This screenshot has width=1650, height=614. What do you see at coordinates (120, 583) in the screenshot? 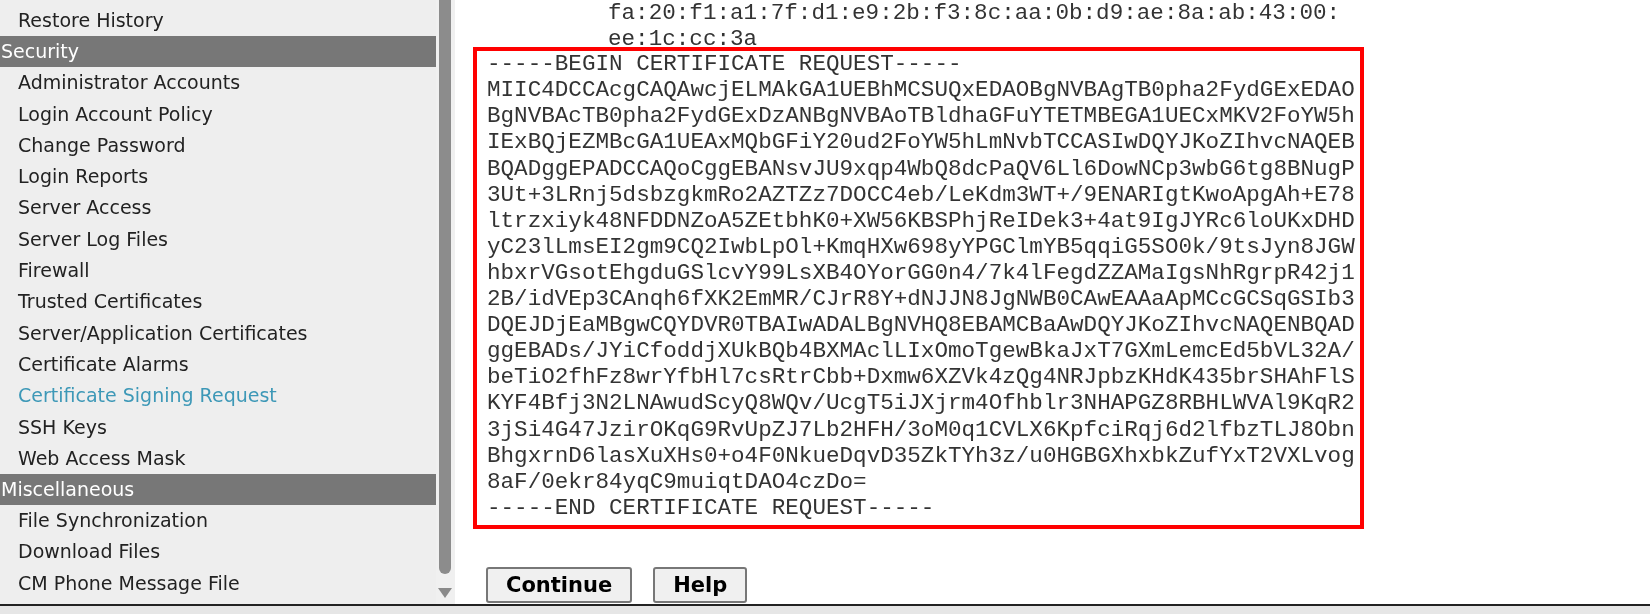
I see `sidebar-link: CM Phone Message File` at bounding box center [120, 583].